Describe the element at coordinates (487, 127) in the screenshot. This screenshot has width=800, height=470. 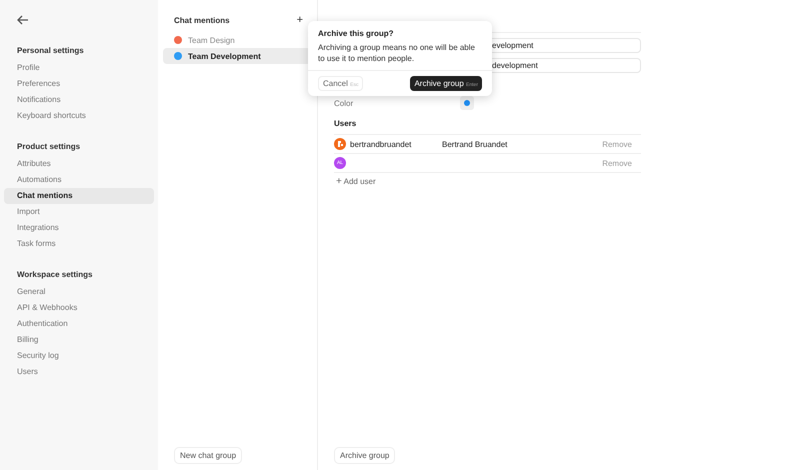
I see `section-heading: Users` at that location.